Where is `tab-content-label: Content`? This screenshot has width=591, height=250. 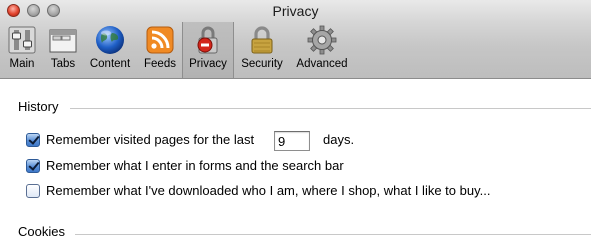
tab-content-label: Content is located at coordinates (110, 64).